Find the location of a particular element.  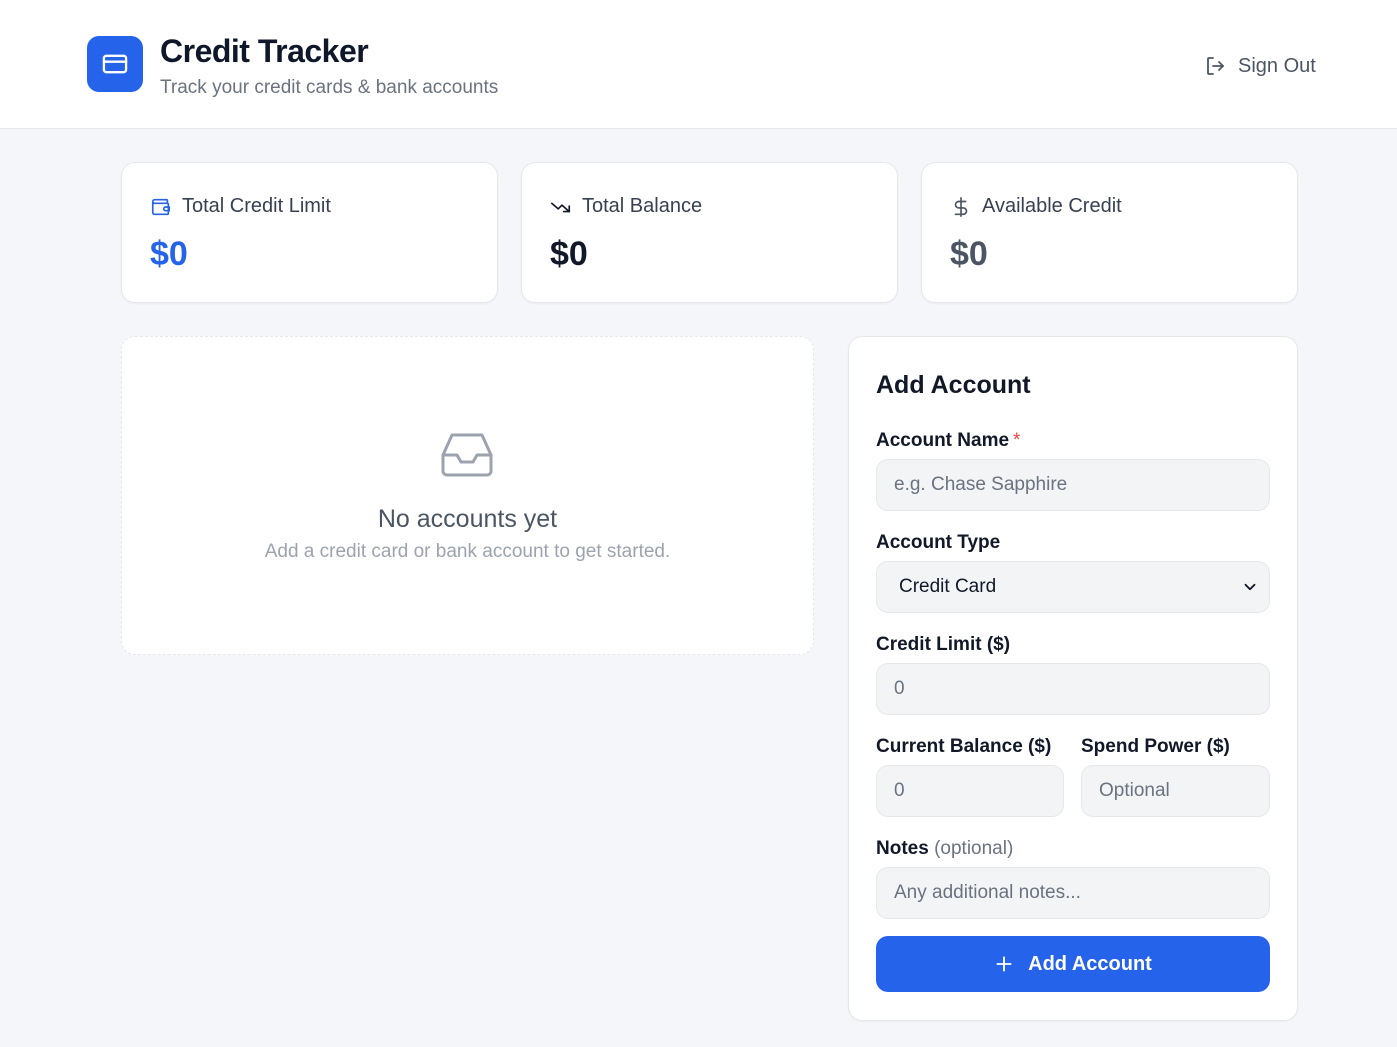

app-title: Credit Tracker is located at coordinates (264, 51).